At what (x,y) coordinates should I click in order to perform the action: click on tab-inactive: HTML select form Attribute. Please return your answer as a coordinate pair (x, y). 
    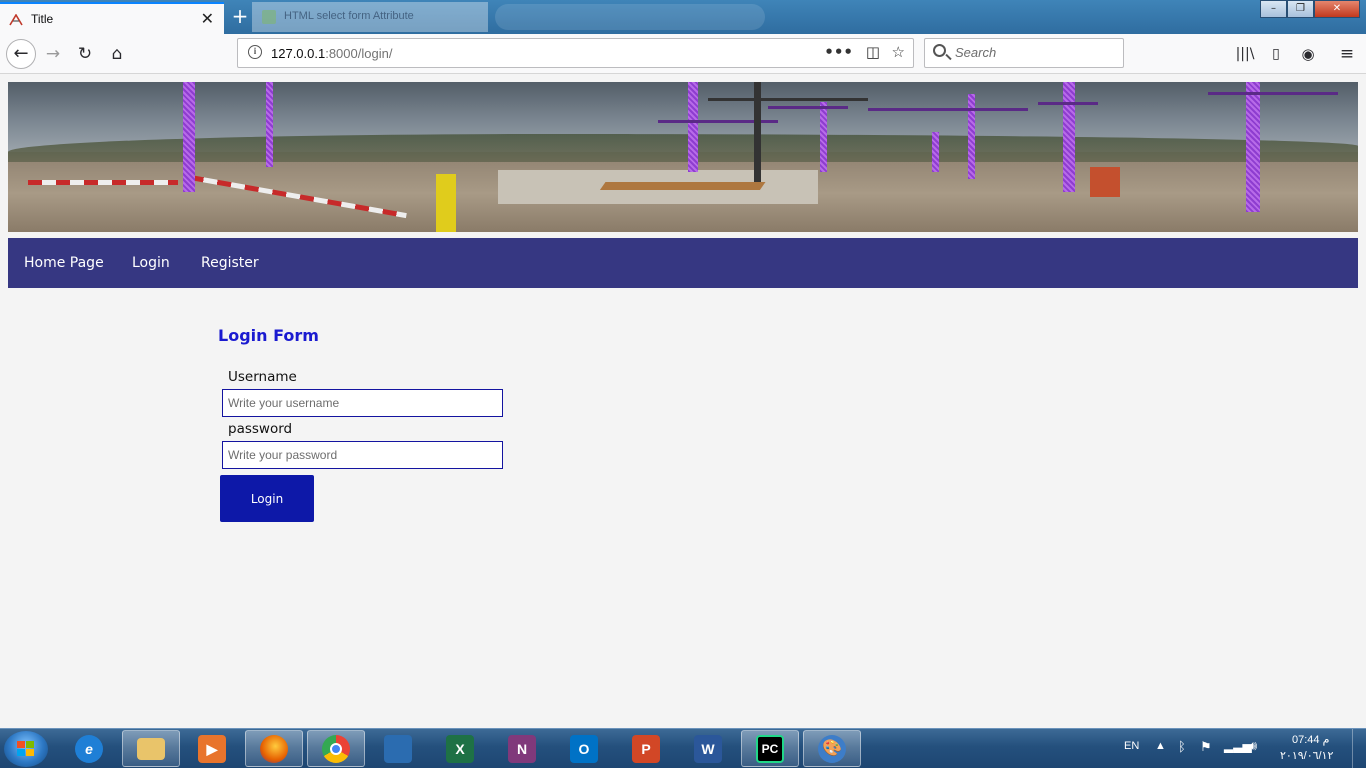
    Looking at the image, I should click on (370, 17).